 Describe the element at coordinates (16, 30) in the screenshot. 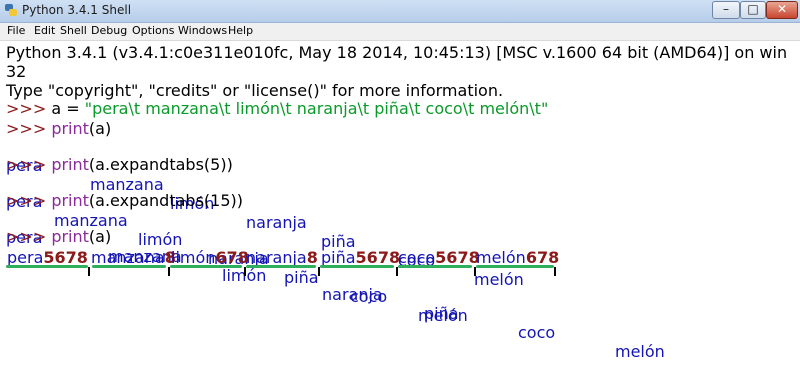

I see `menu-file: File` at that location.